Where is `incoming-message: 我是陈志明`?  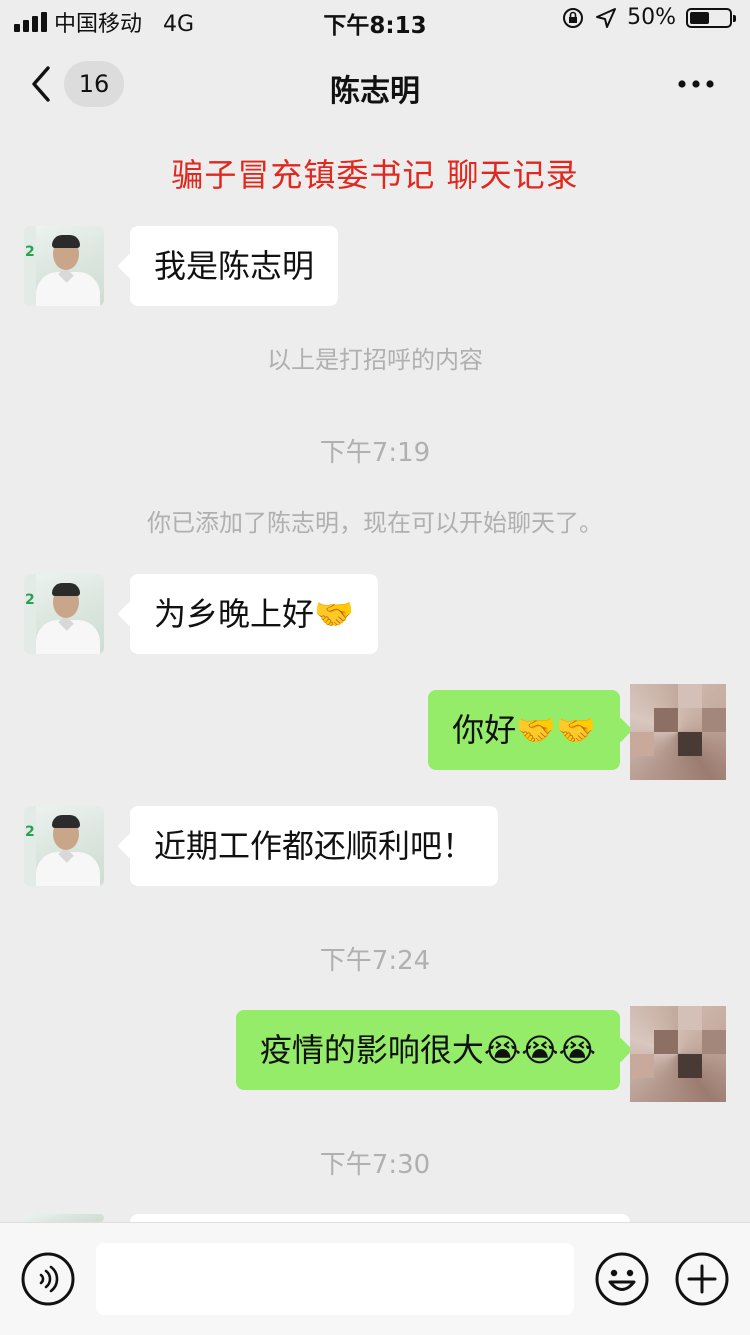 incoming-message: 我是陈志明 is located at coordinates (234, 266).